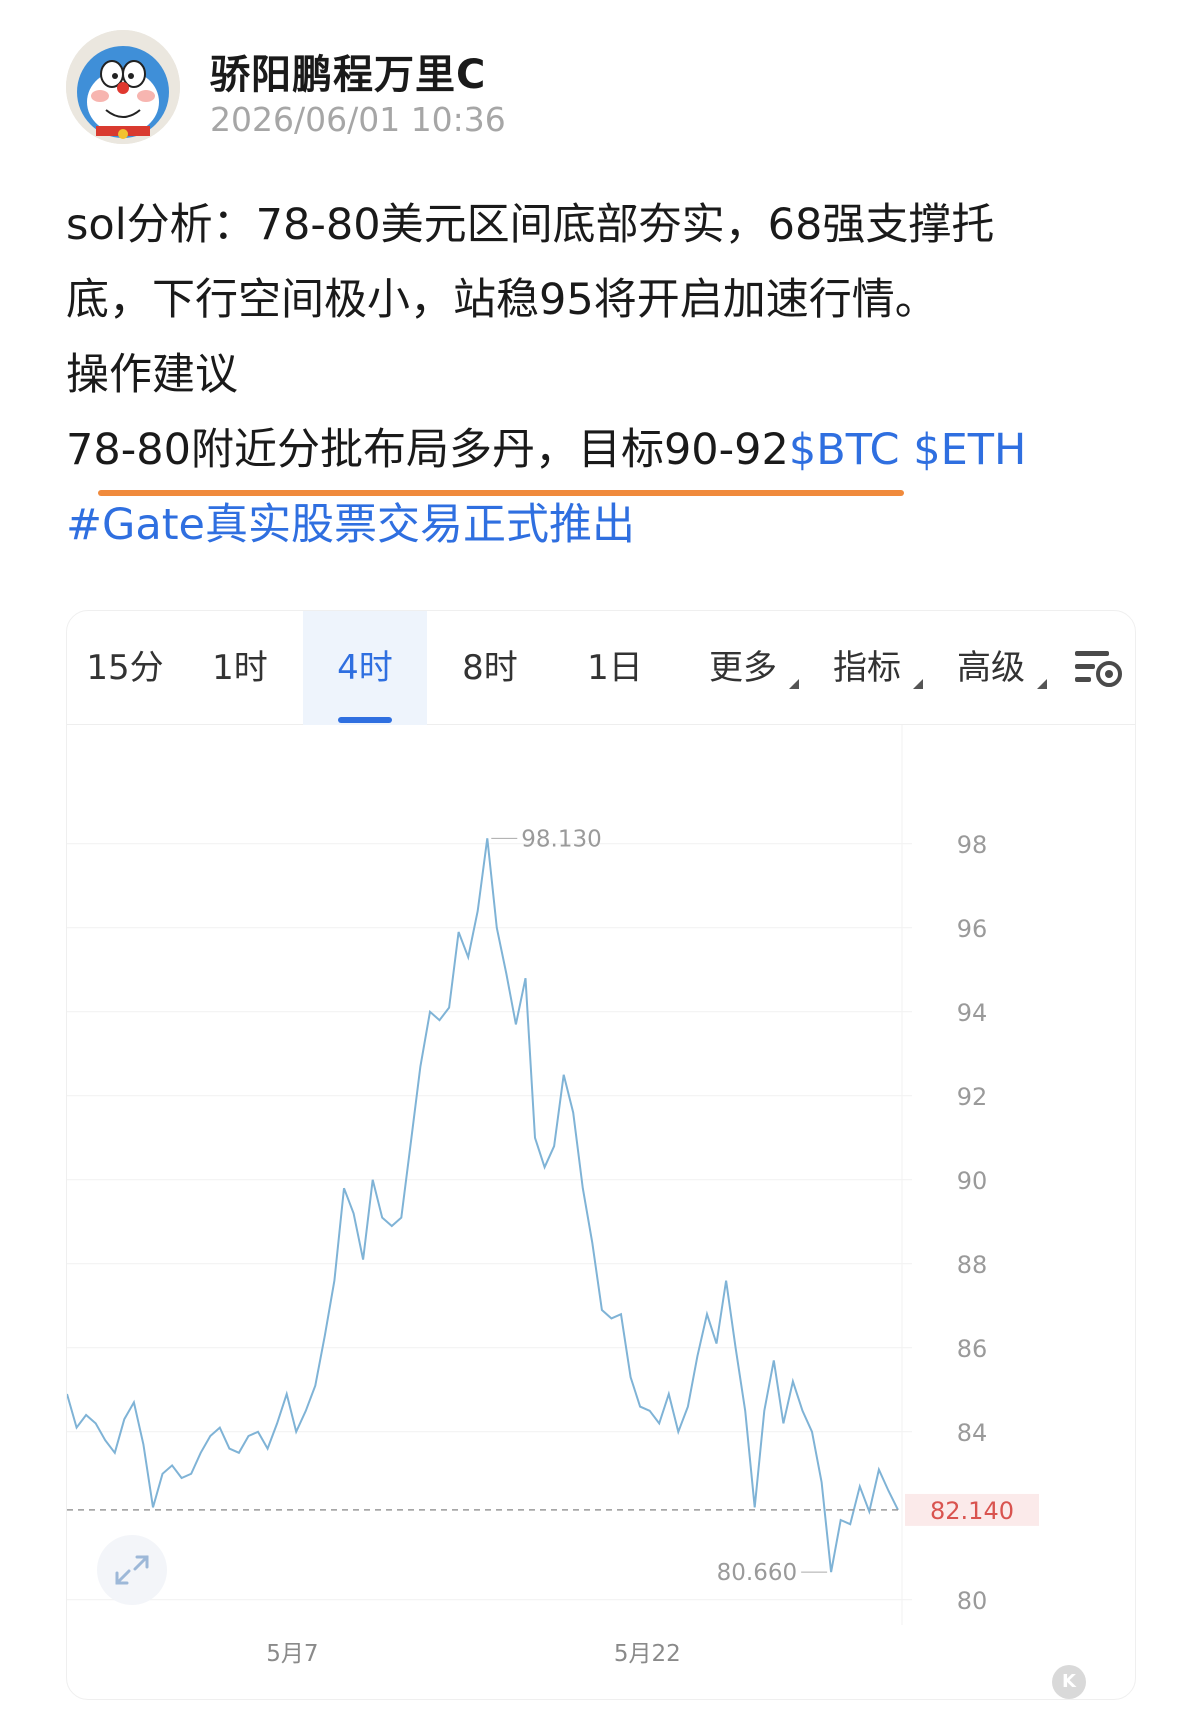 Image resolution: width=1200 pixels, height=1717 pixels. I want to click on tab-more: 更多, so click(750, 668).